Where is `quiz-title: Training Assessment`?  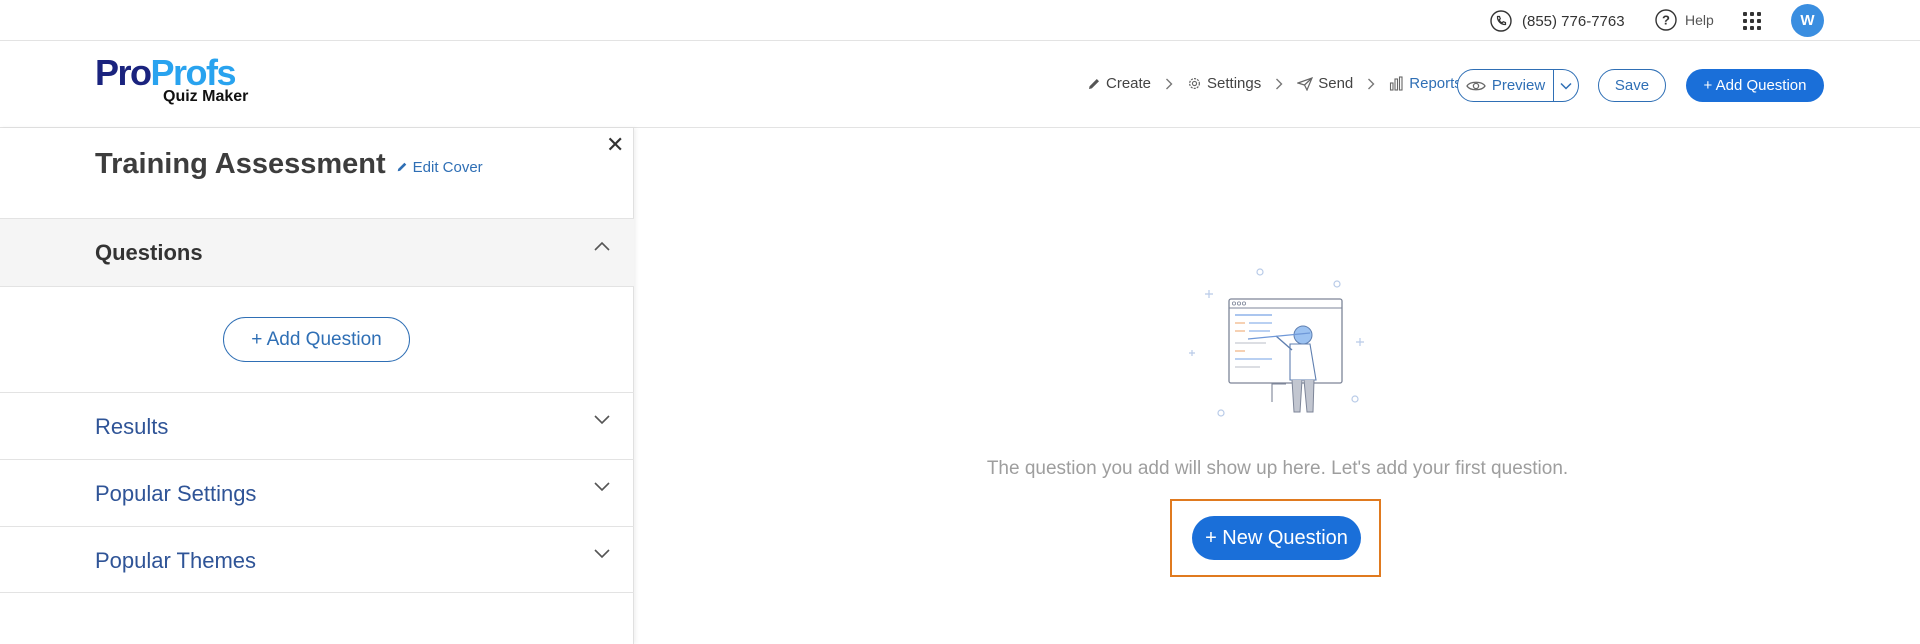
quiz-title: Training Assessment is located at coordinates (240, 164).